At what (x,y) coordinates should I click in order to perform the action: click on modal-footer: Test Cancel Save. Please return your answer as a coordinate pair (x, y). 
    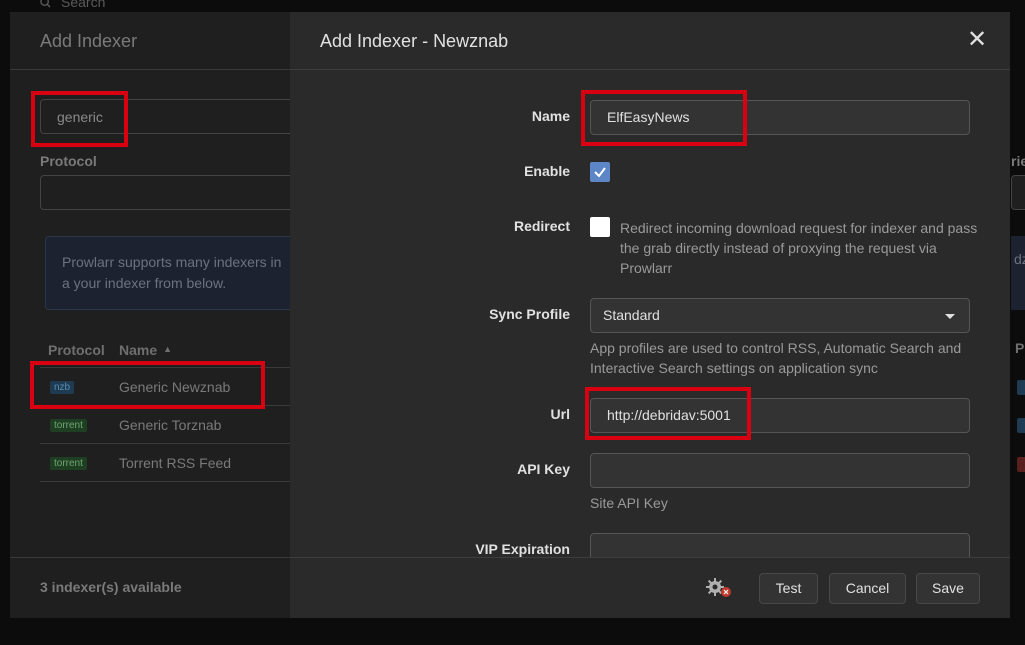
    Looking at the image, I should click on (650, 587).